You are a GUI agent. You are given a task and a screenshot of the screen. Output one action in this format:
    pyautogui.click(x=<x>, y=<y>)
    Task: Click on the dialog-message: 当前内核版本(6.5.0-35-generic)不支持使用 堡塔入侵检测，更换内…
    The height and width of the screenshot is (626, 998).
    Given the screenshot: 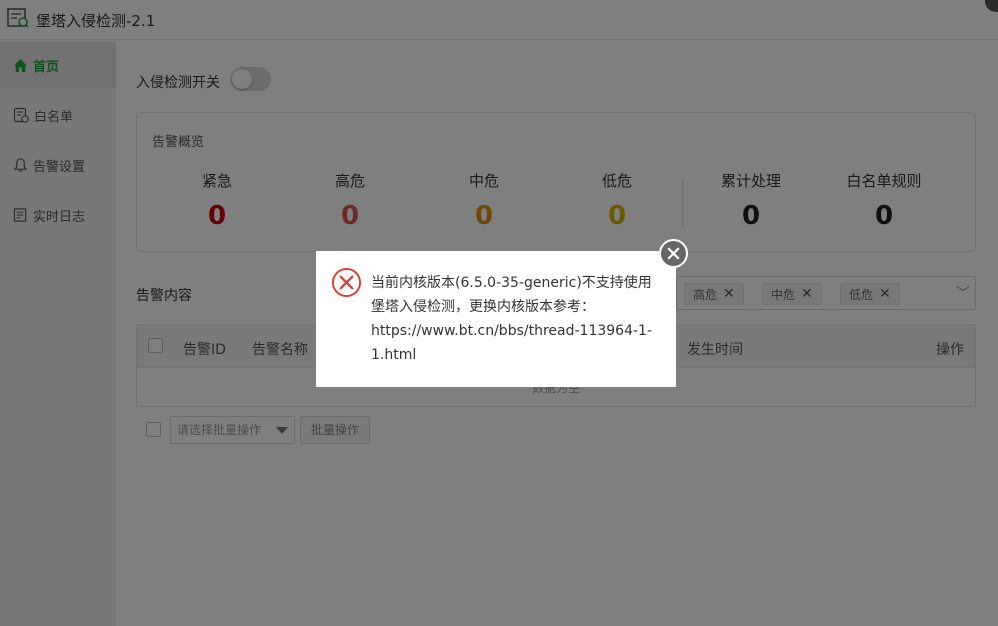 What is the action you would take?
    pyautogui.click(x=516, y=319)
    